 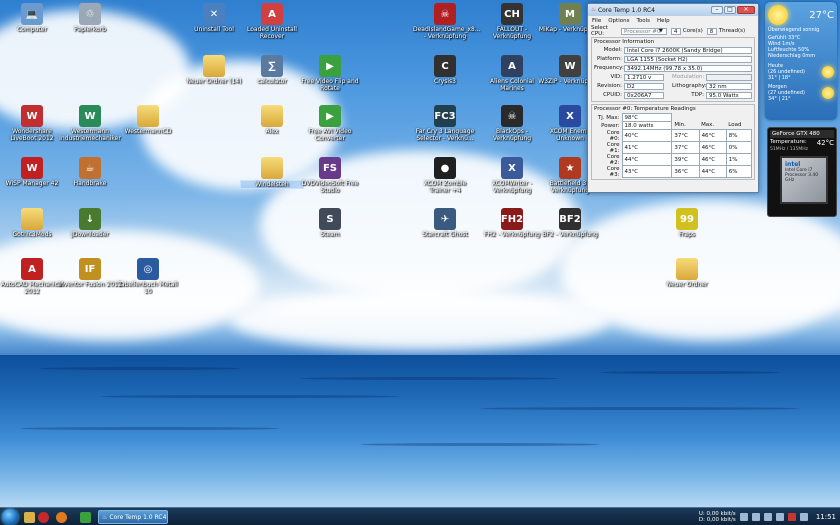 What do you see at coordinates (791, 517) in the screenshot?
I see `security-icon` at bounding box center [791, 517].